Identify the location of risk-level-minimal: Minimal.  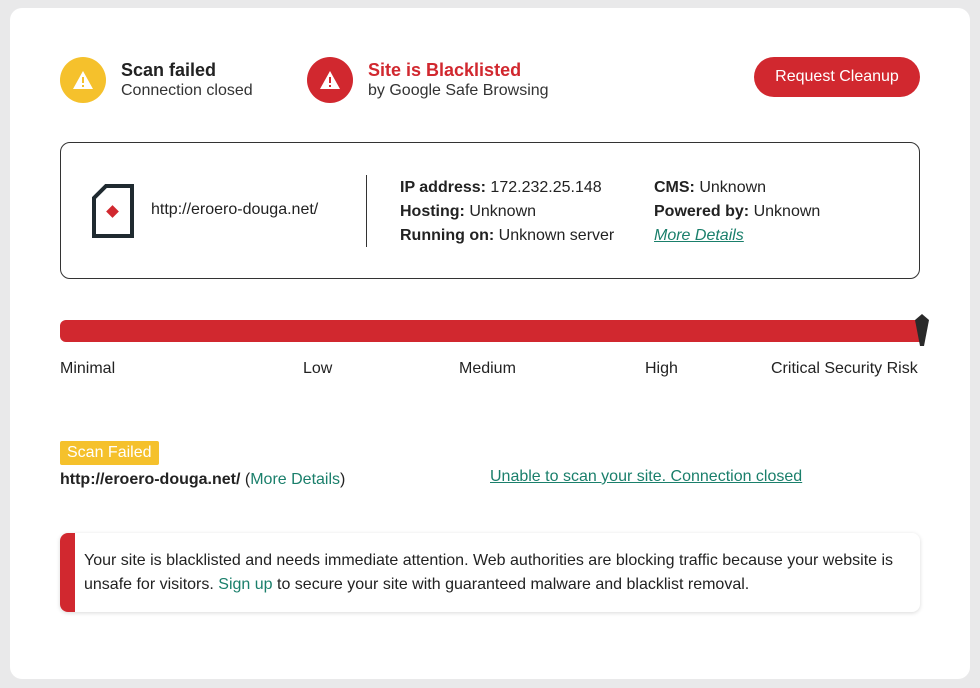
(88, 368).